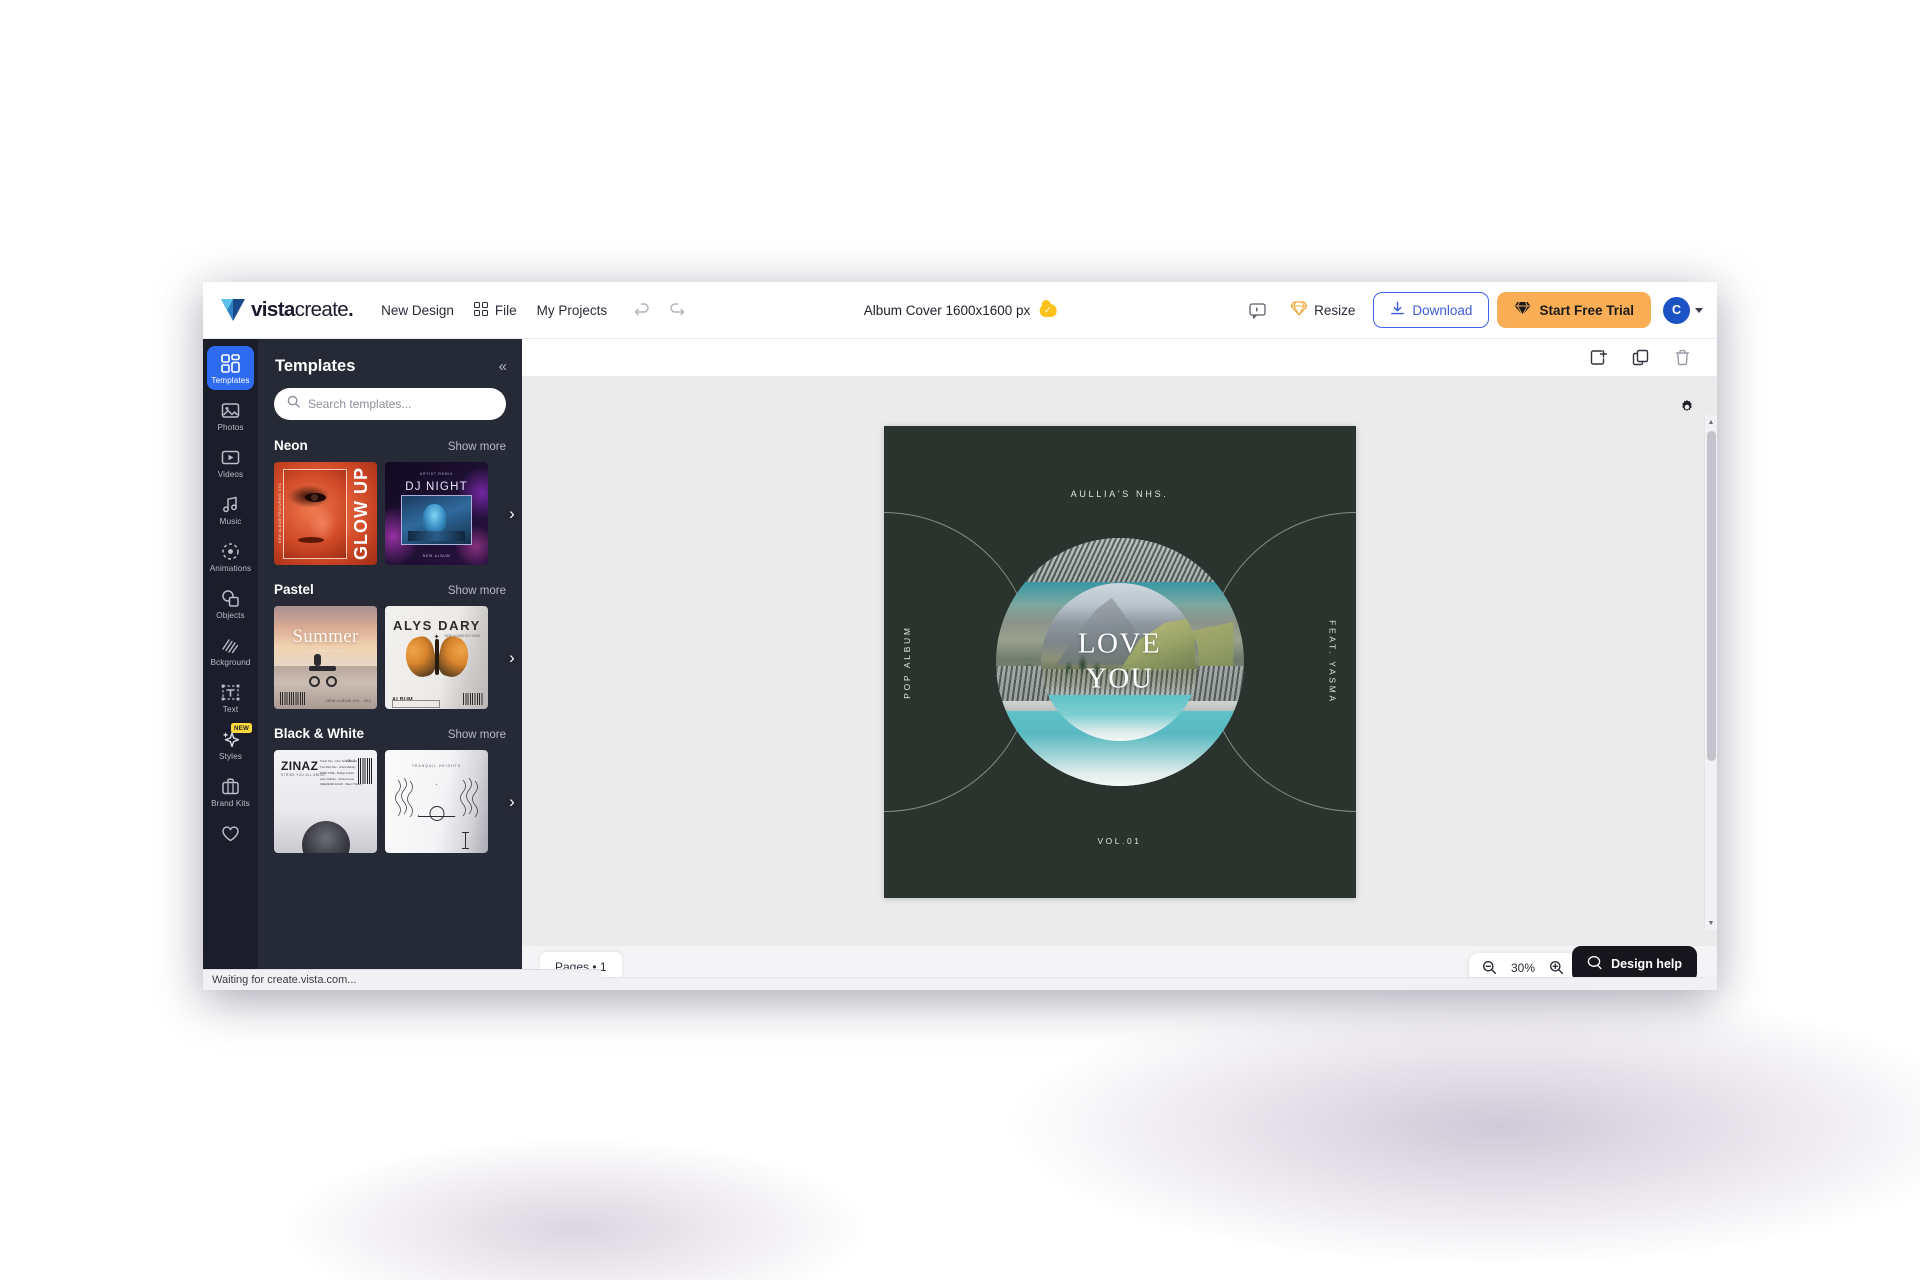 The image size is (1920, 1280). Describe the element at coordinates (1711, 923) in the screenshot. I see `scroll-down-icon: ▼` at that location.